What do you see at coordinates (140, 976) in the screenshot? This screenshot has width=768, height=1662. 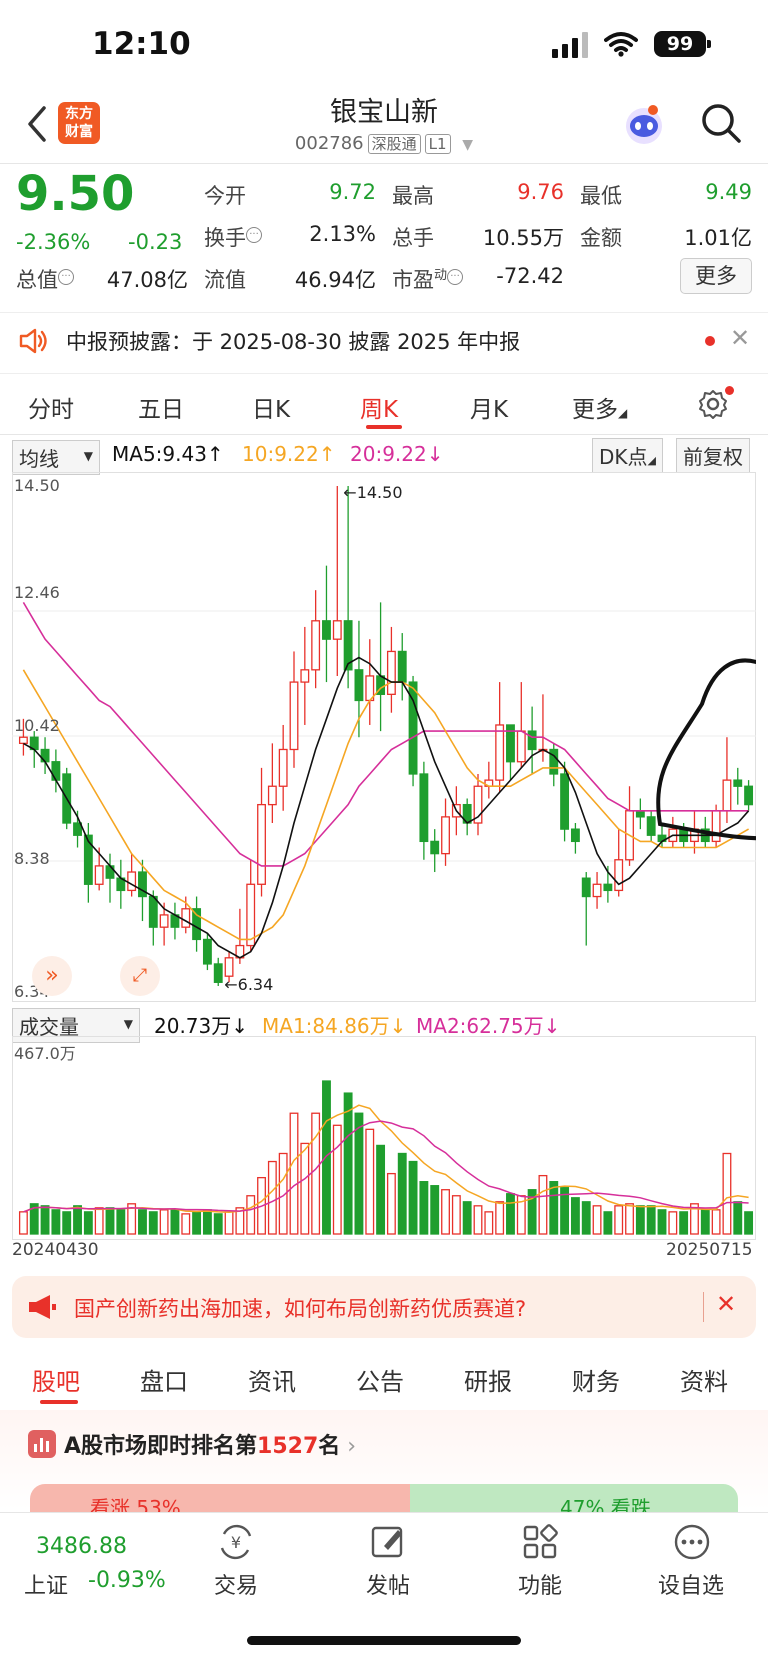 I see `fullscreen-icon: ⤢` at bounding box center [140, 976].